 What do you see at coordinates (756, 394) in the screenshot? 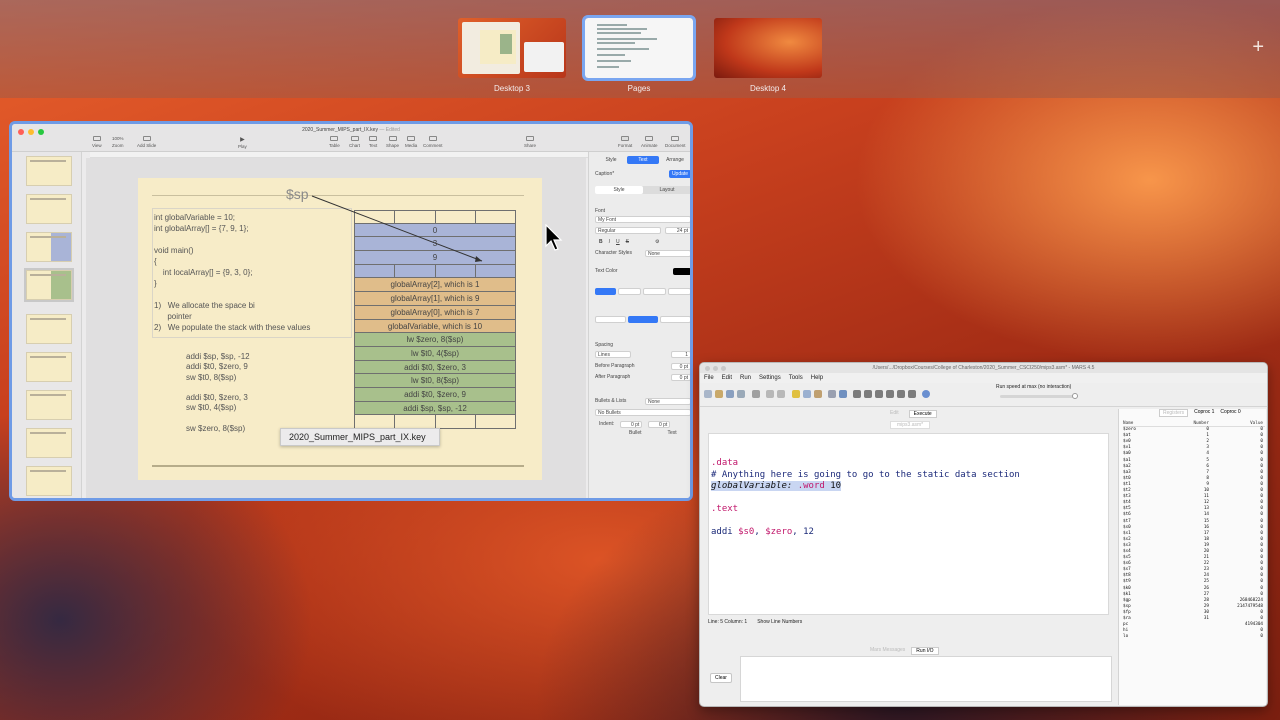
I see `print-icon` at bounding box center [756, 394].